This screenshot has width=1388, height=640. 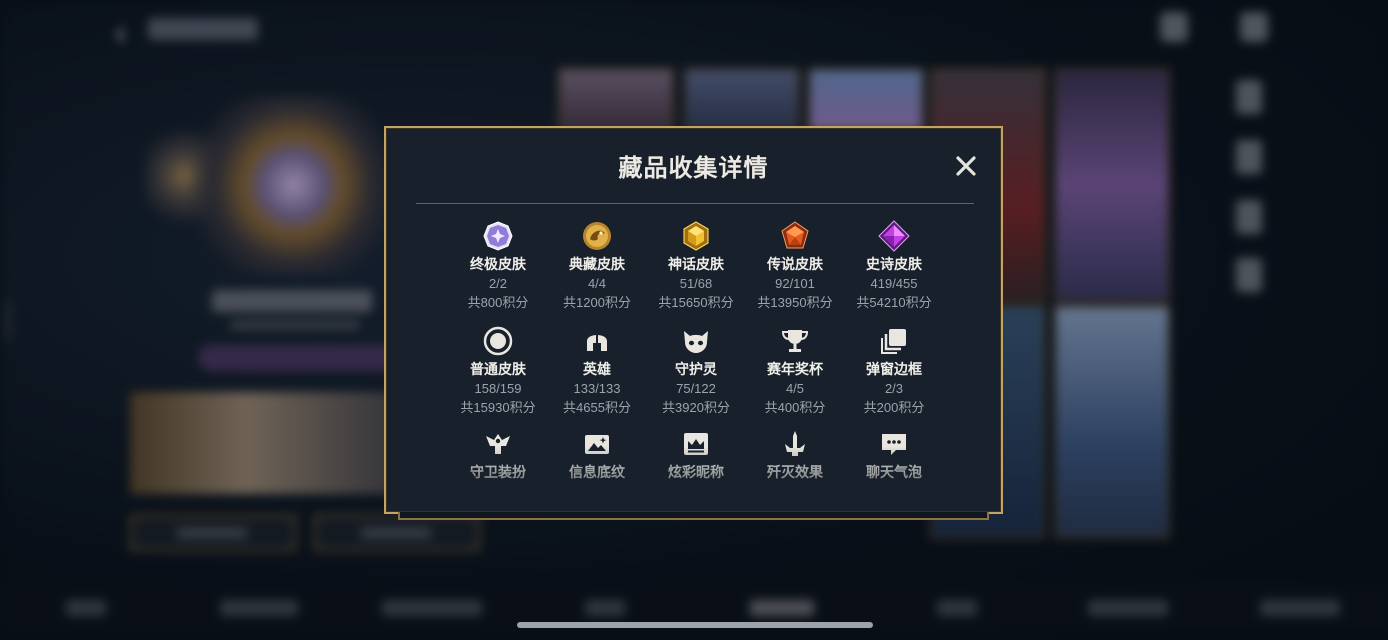 What do you see at coordinates (894, 407) in the screenshot?
I see `item-points: 共200积分` at bounding box center [894, 407].